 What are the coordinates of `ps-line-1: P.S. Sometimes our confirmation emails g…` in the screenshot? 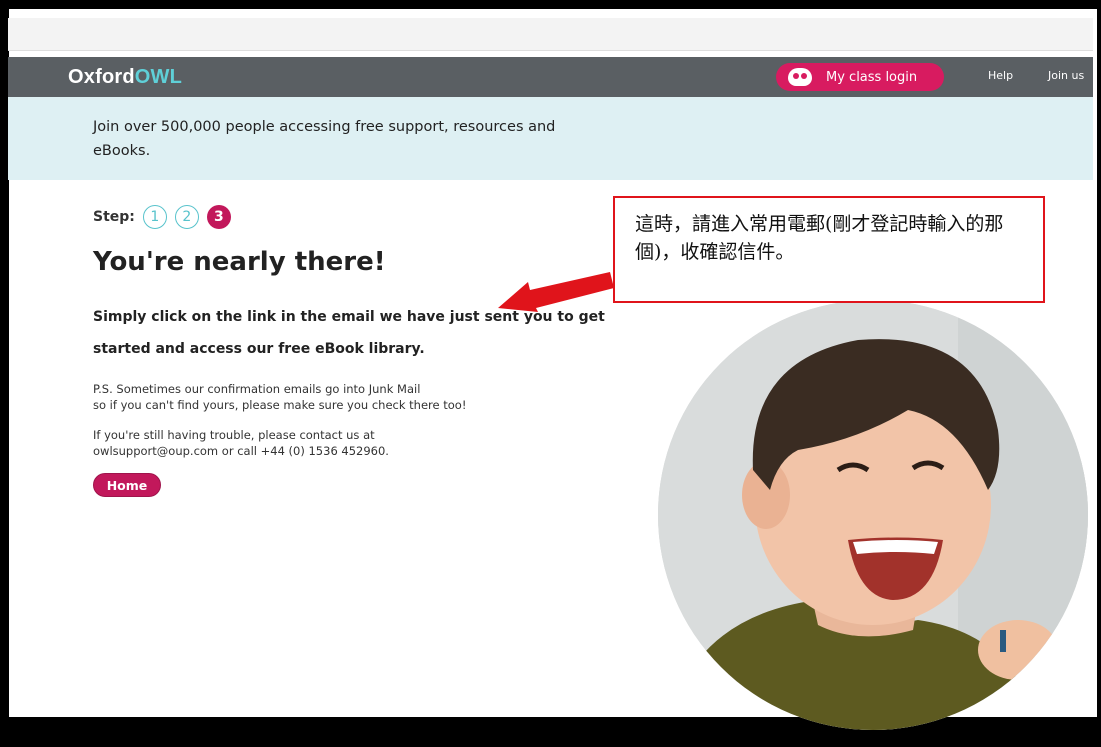 It's located at (257, 389).